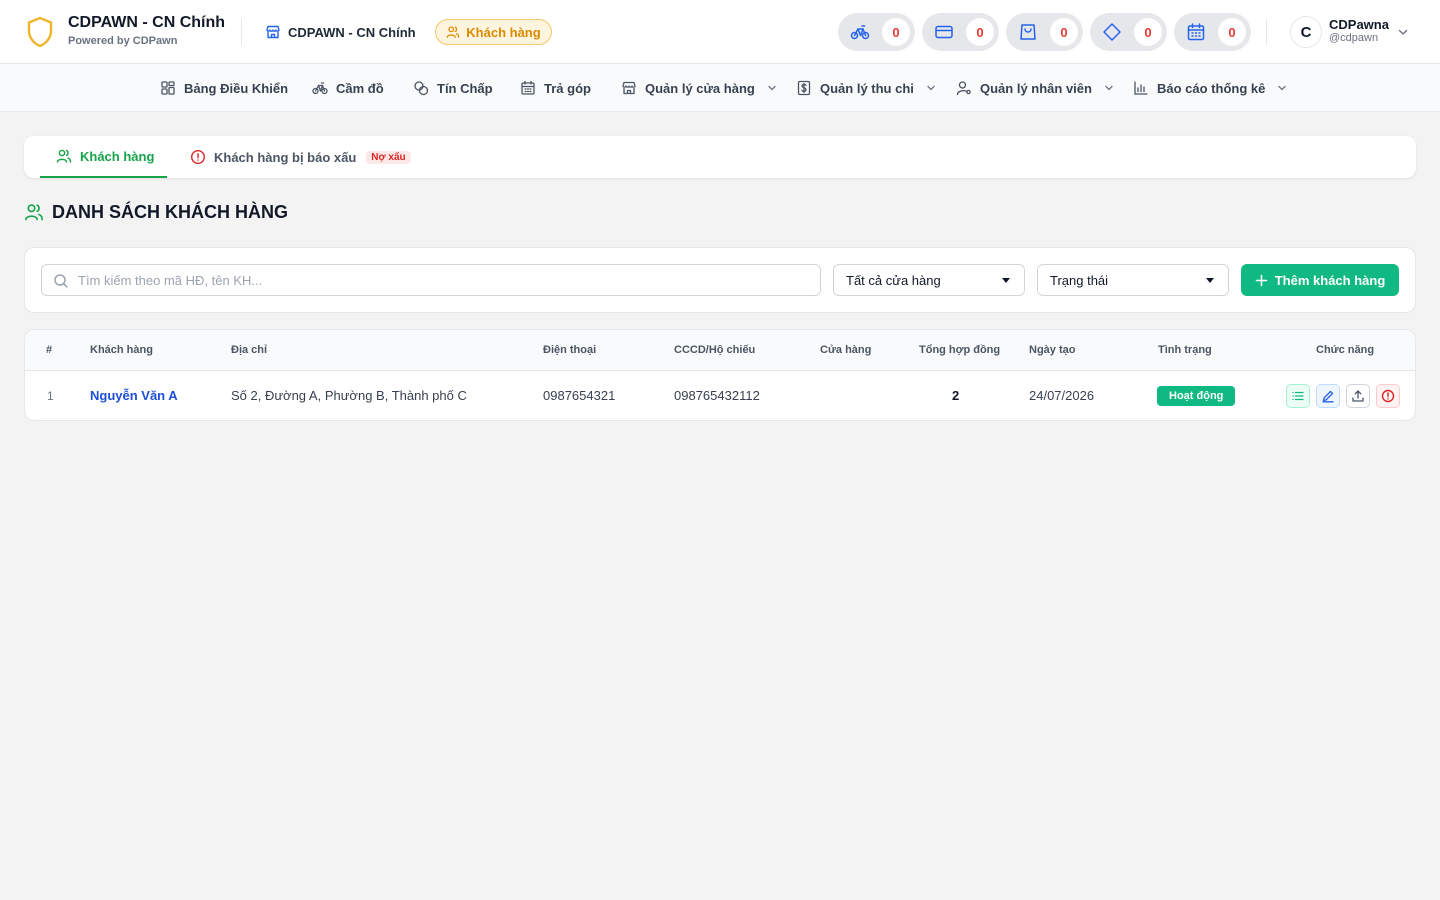 This screenshot has width=1440, height=900. I want to click on counter-bag: 0, so click(1044, 32).